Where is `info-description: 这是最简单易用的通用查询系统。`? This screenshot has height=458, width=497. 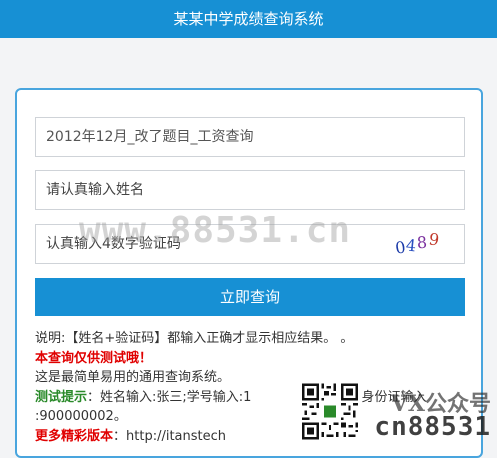 info-description: 这是最简单易用的通用查询系统。 is located at coordinates (133, 377).